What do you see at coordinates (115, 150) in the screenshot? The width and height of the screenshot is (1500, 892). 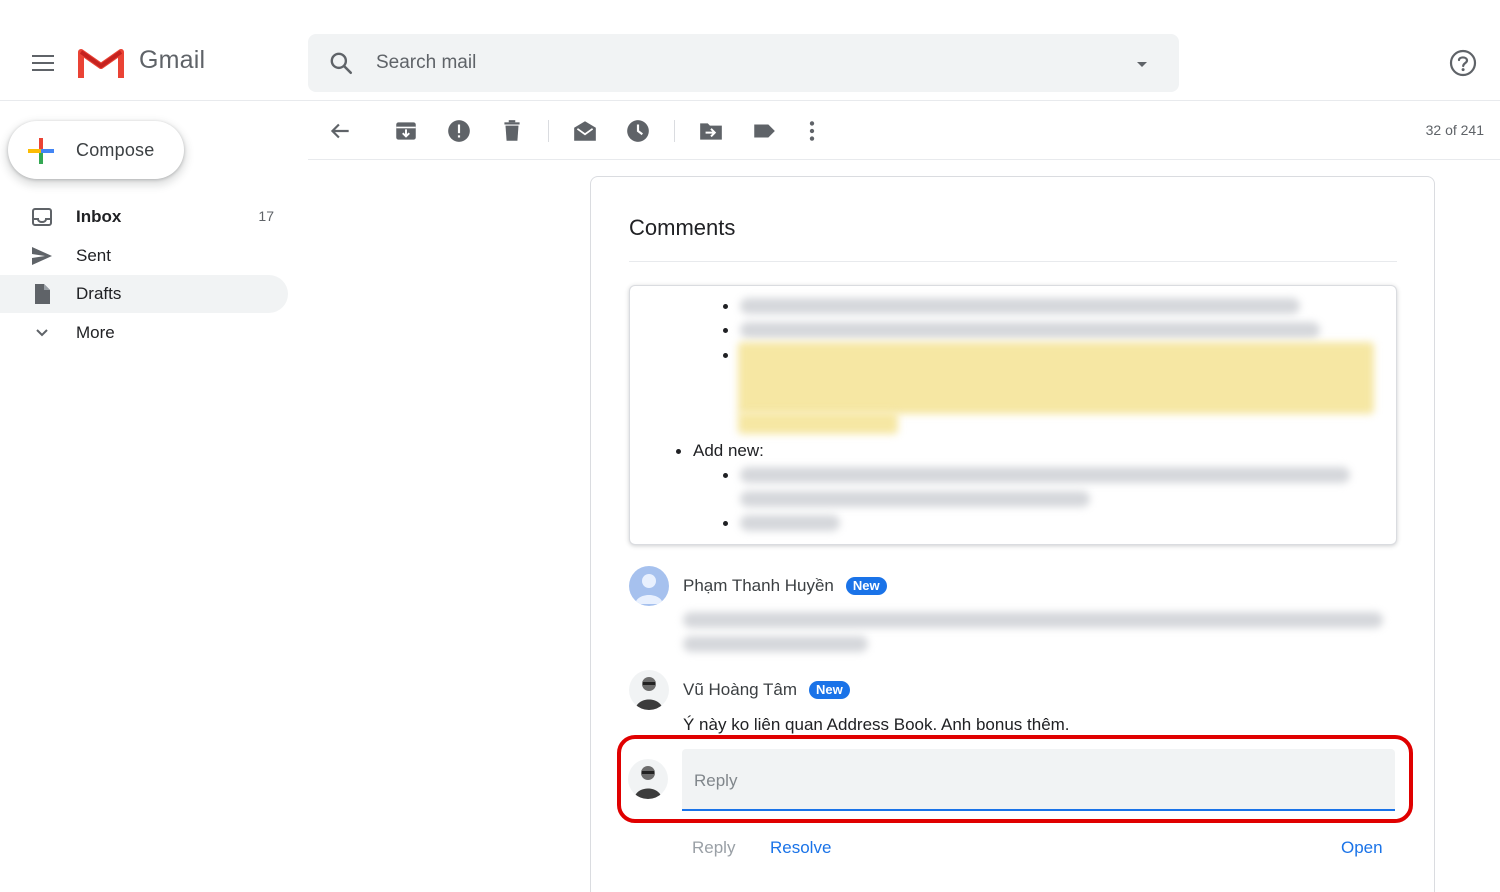 I see `compose-label: Compose` at bounding box center [115, 150].